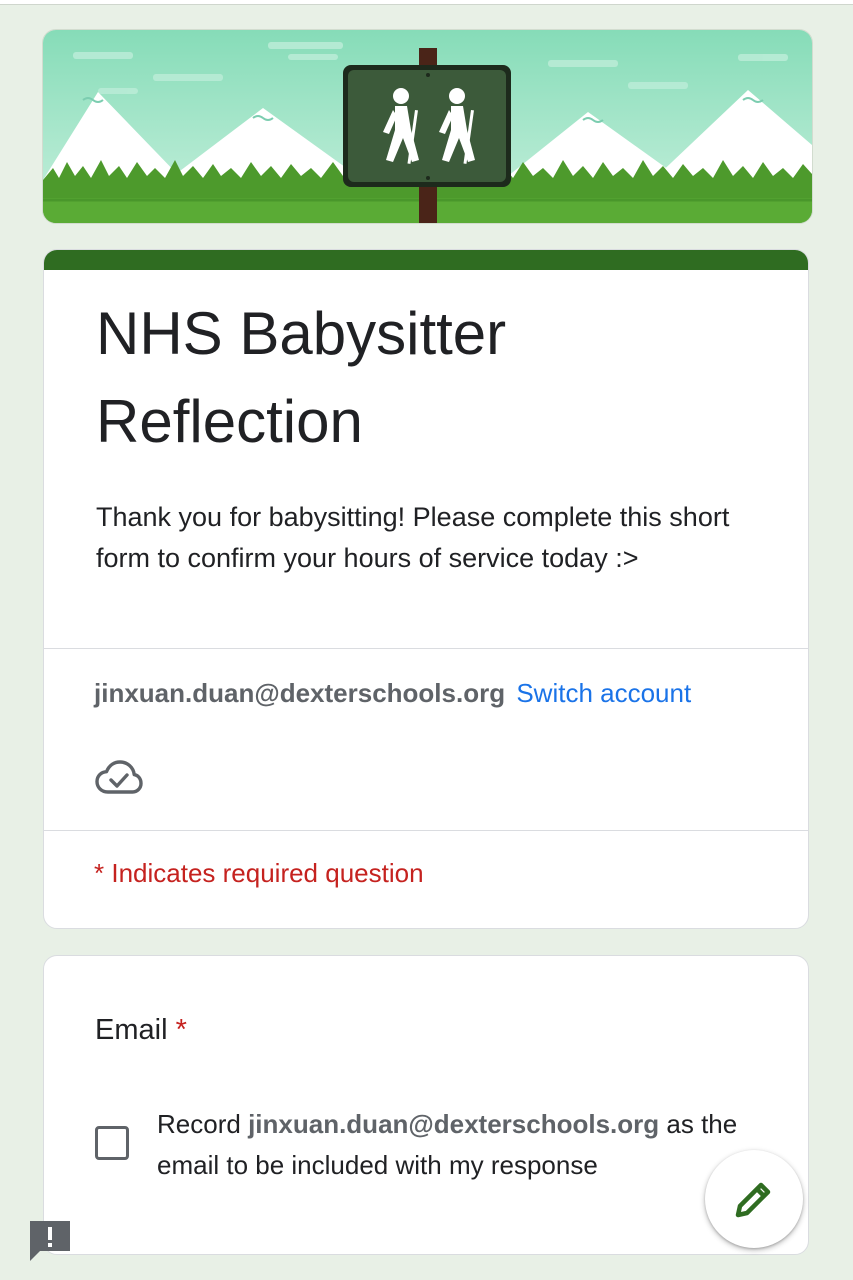 This screenshot has height=1280, width=853. I want to click on account-email: jinxuan.duan@dexterschools.org, so click(300, 693).